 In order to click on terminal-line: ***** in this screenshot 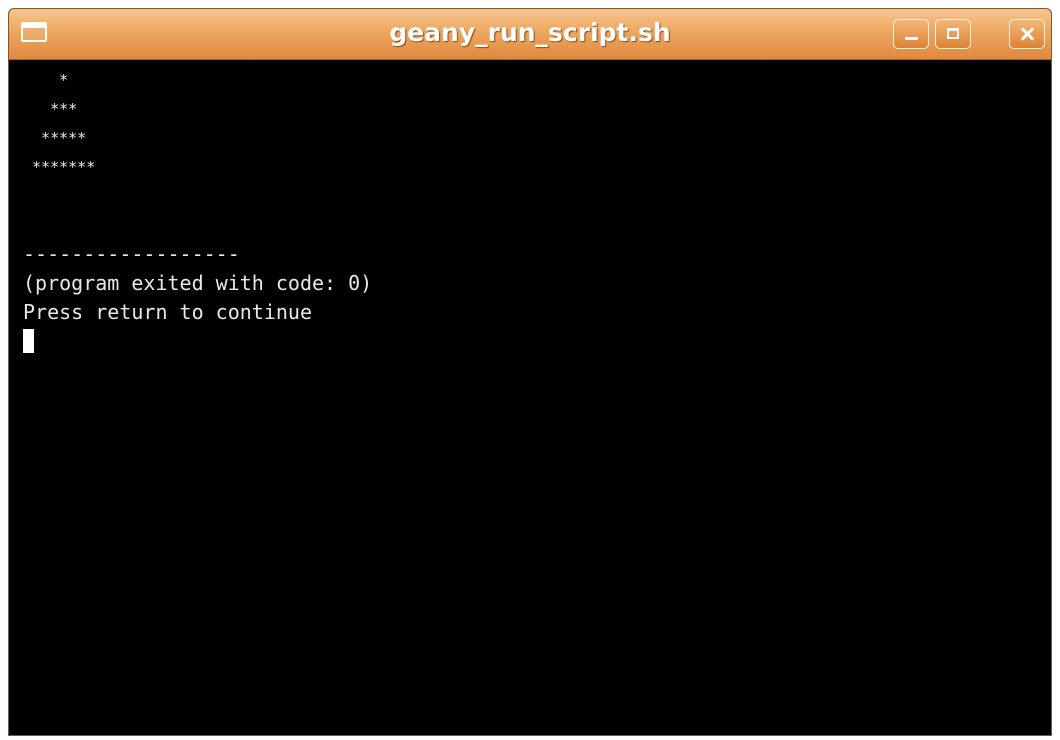, I will do `click(55, 138)`.